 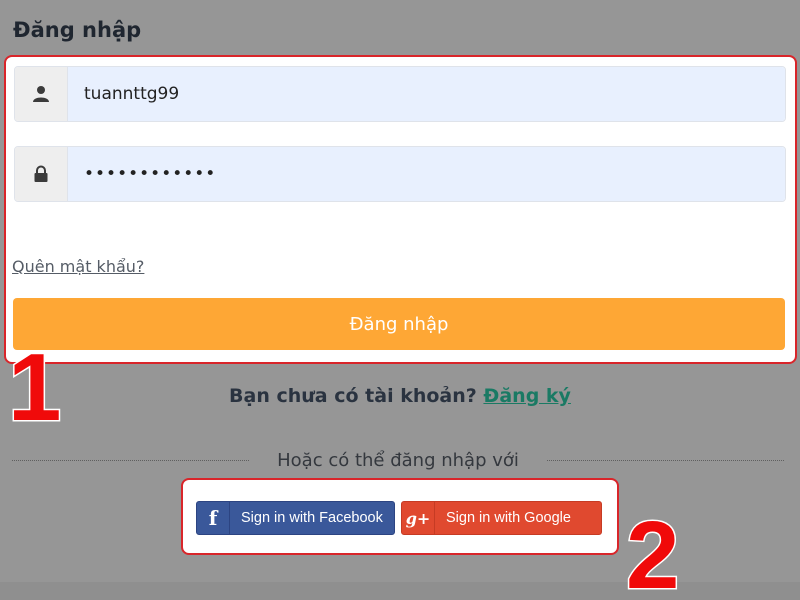 I want to click on step-marker-2: 2, so click(x=652, y=551).